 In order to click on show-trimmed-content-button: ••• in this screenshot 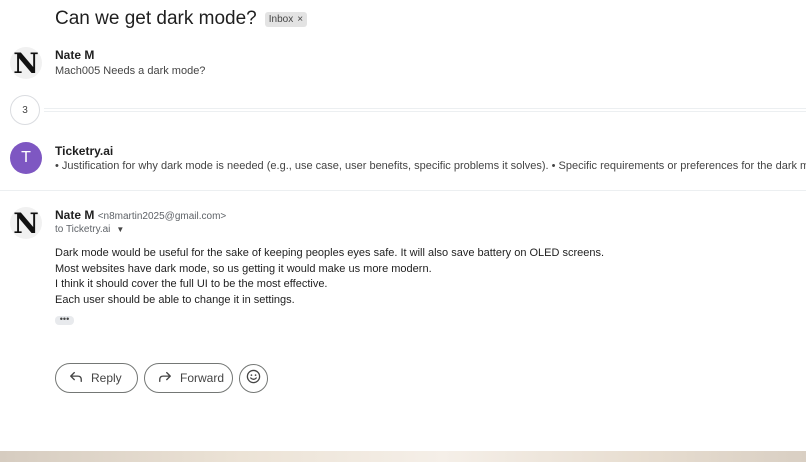, I will do `click(64, 320)`.